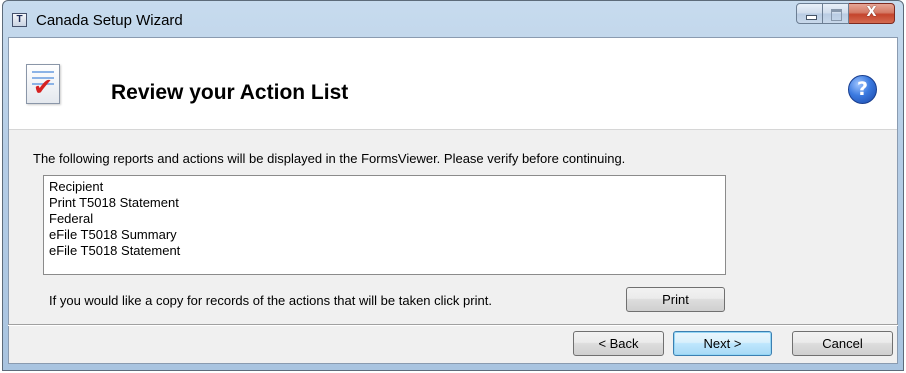 The height and width of the screenshot is (373, 906). What do you see at coordinates (387, 219) in the screenshot?
I see `list-item: Federal` at bounding box center [387, 219].